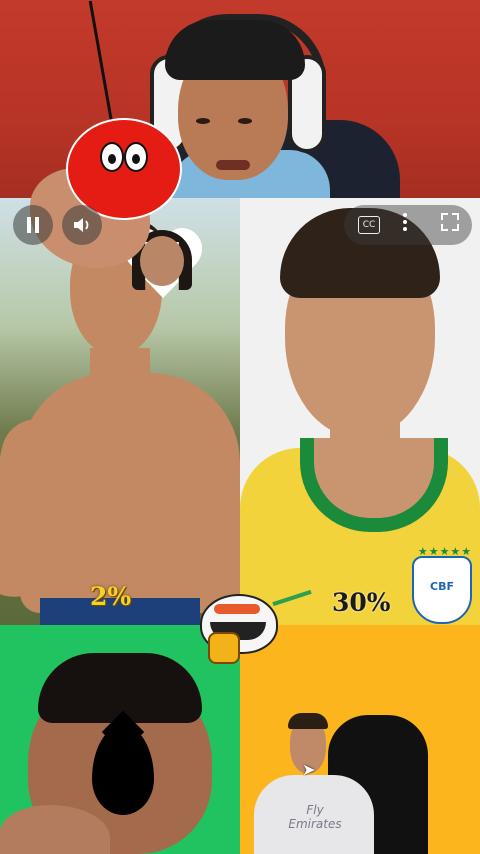 The image size is (480, 854). I want to click on pause-button, so click(33, 225).